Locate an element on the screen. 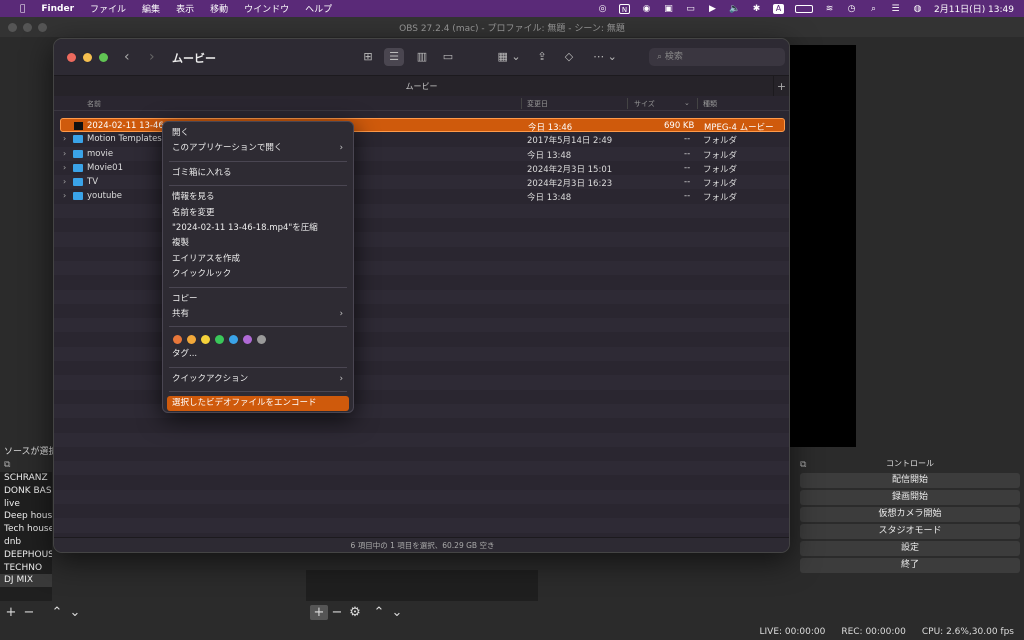  obs-status-icon: ◎ is located at coordinates (602, 9).